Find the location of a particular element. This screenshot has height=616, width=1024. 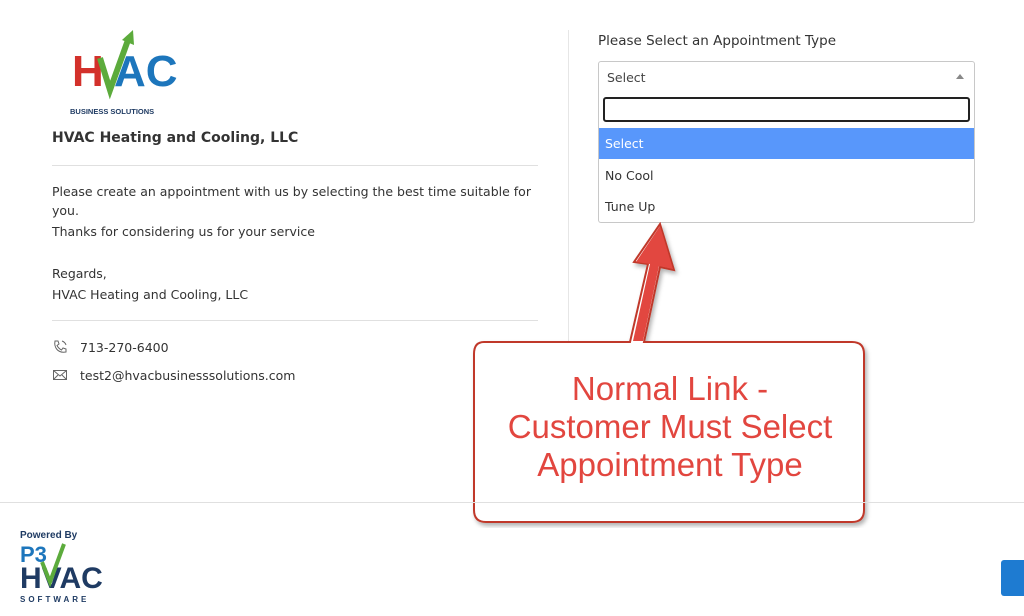

contact-email: test2@hvacbusinesssolutions.com is located at coordinates (173, 375).